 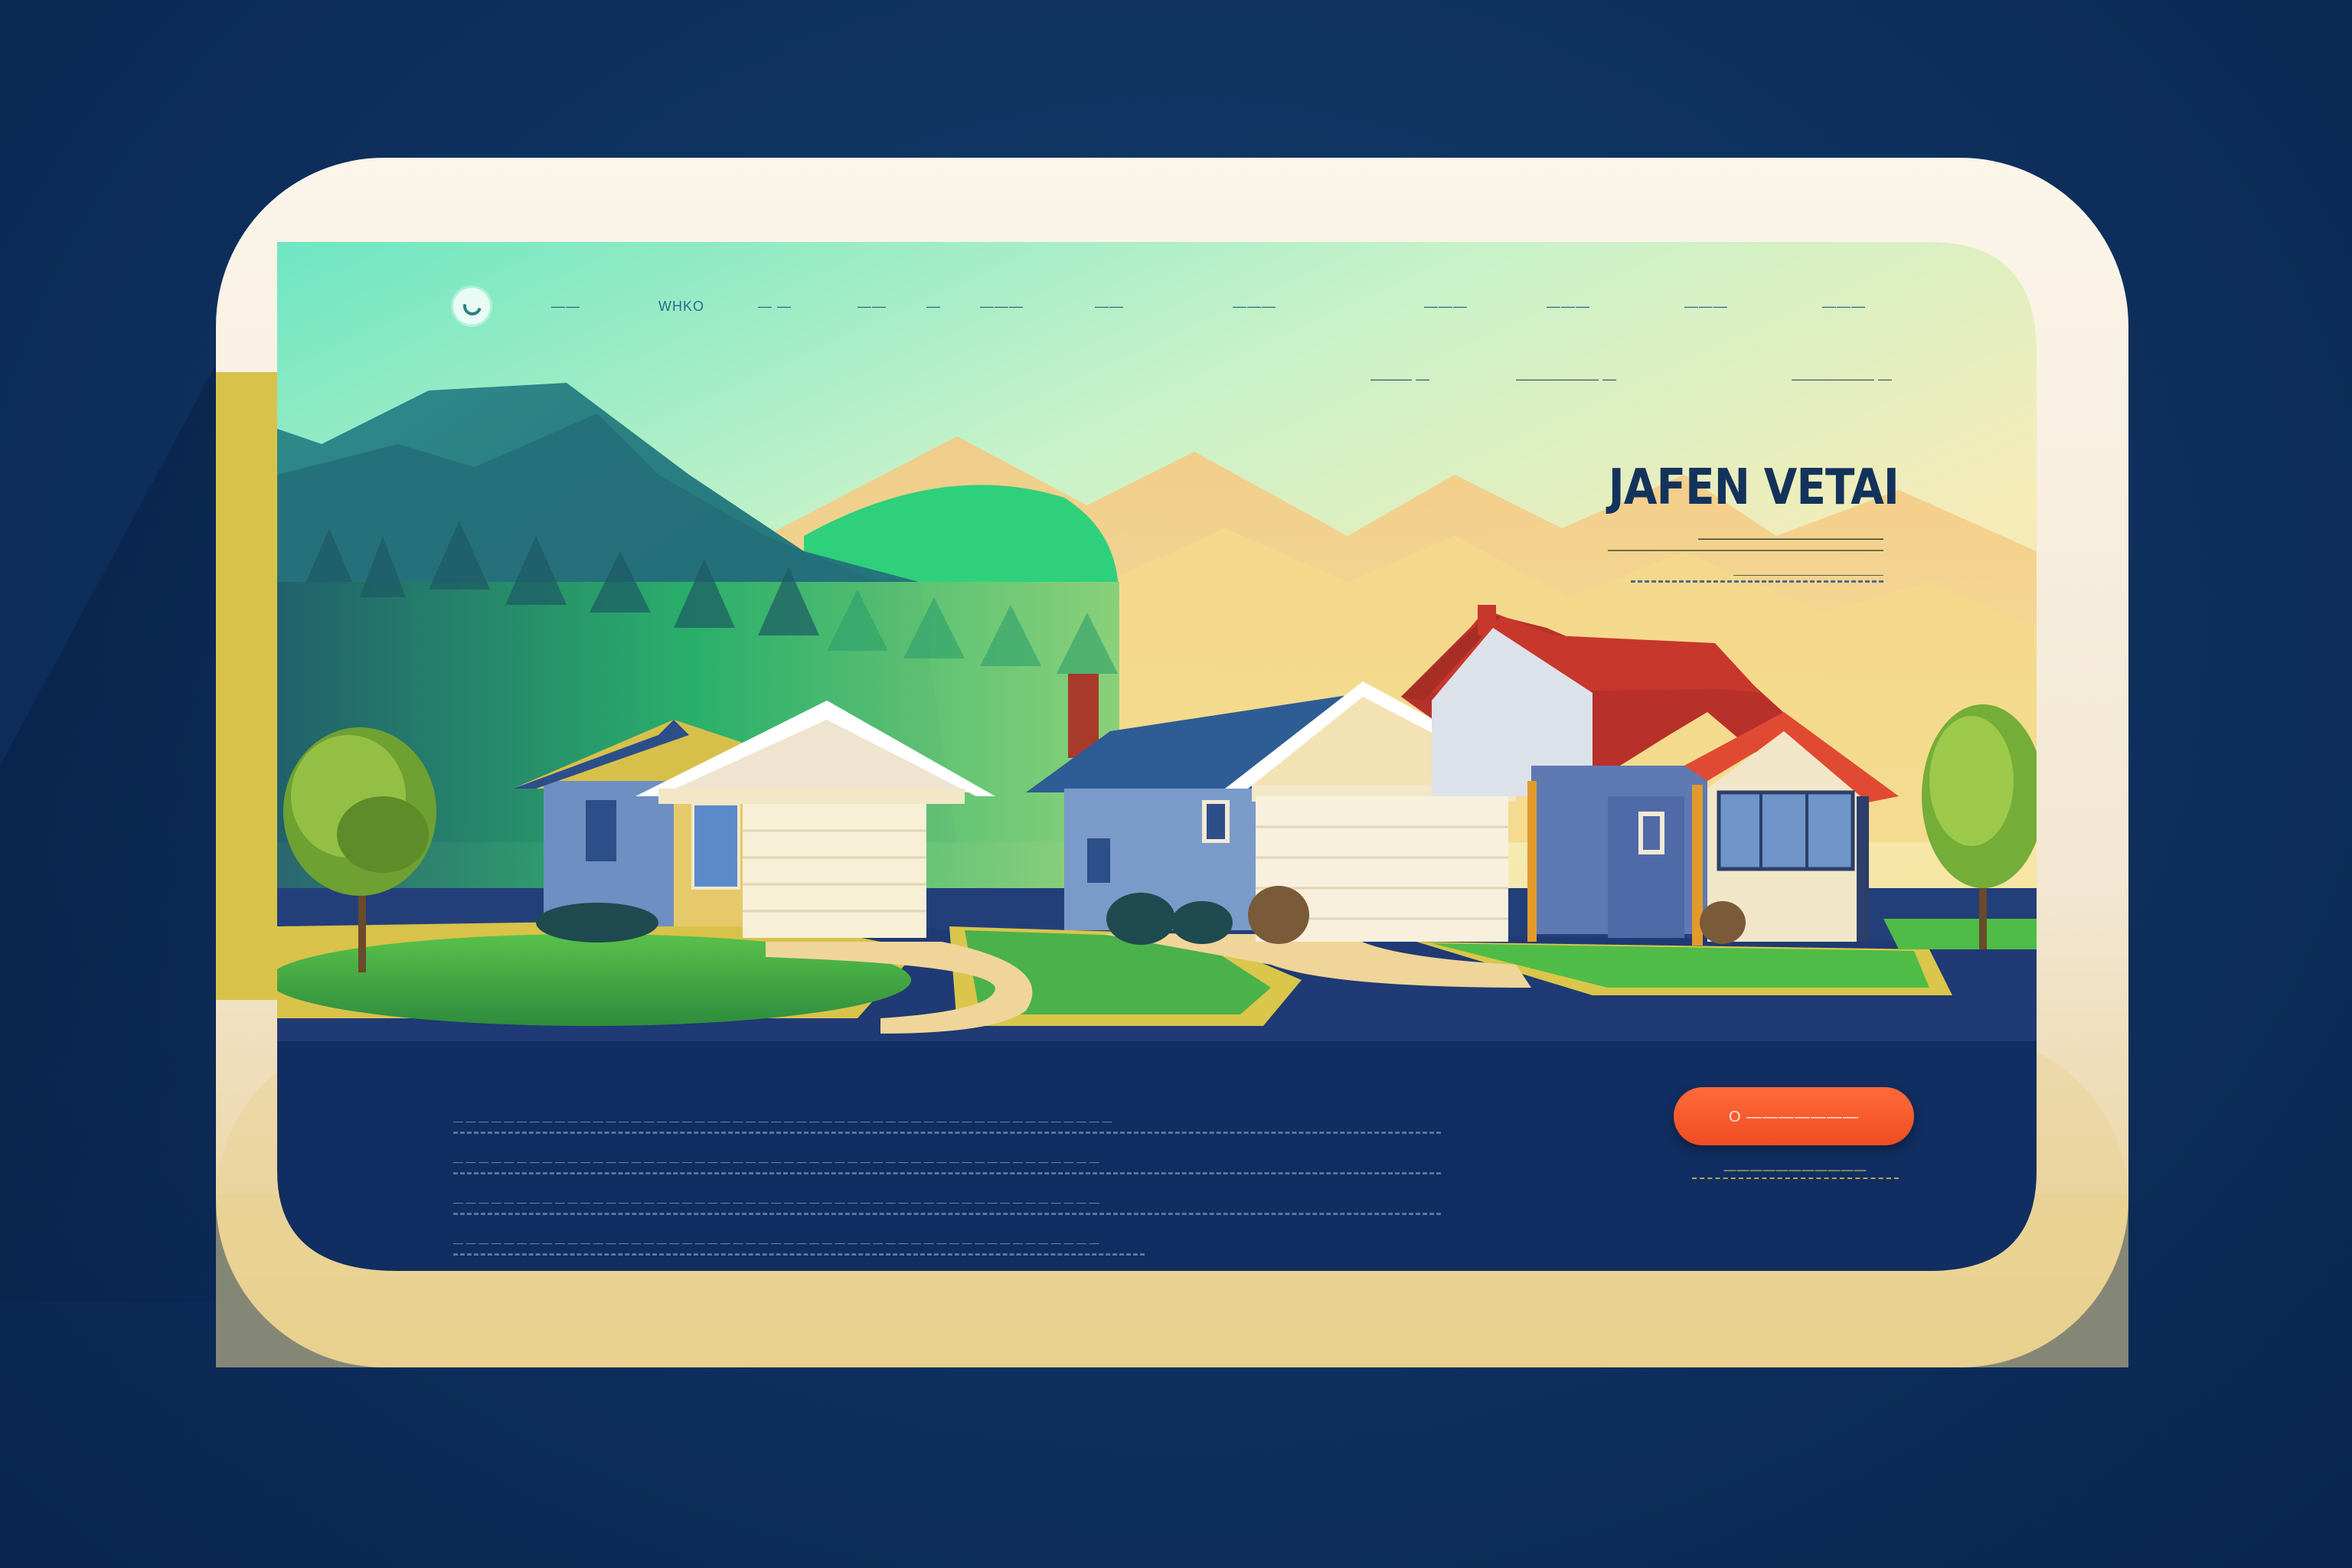 I want to click on nav-item-4: ——, so click(x=872, y=306).